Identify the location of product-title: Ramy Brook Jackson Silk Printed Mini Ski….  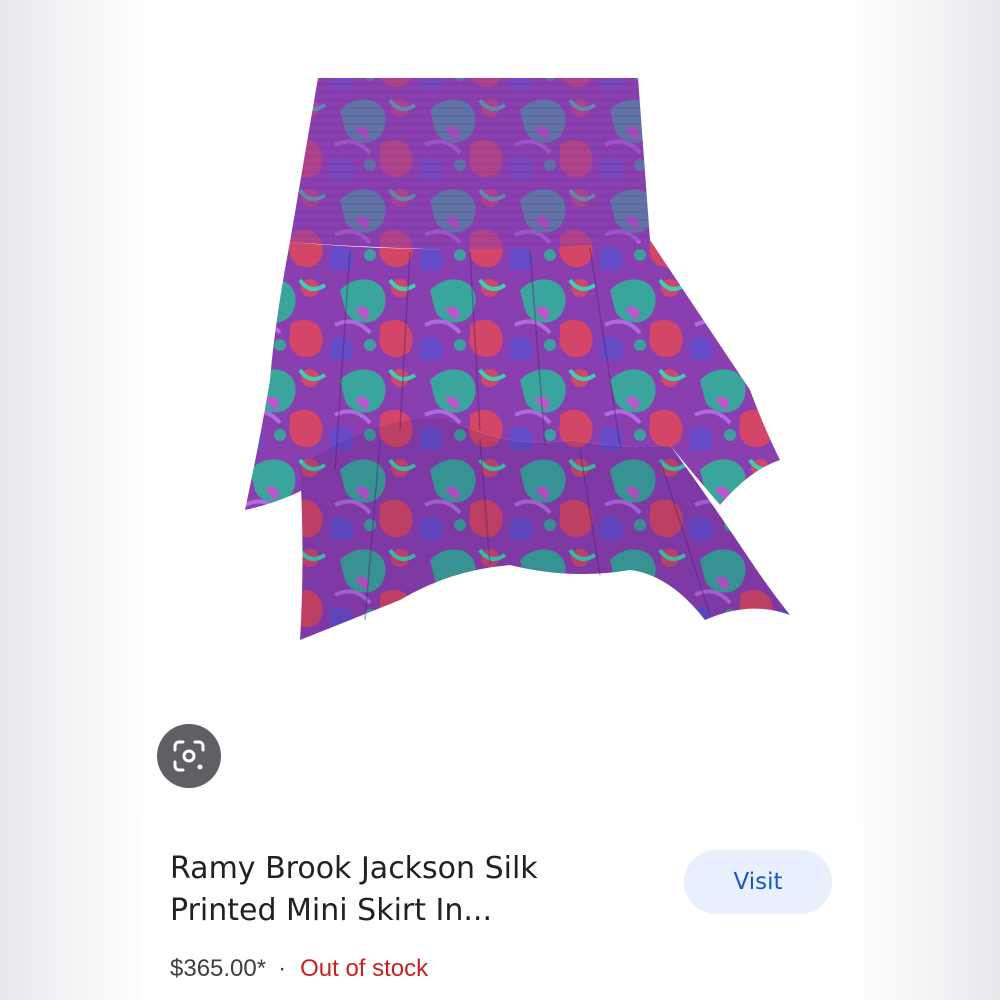
(405, 890).